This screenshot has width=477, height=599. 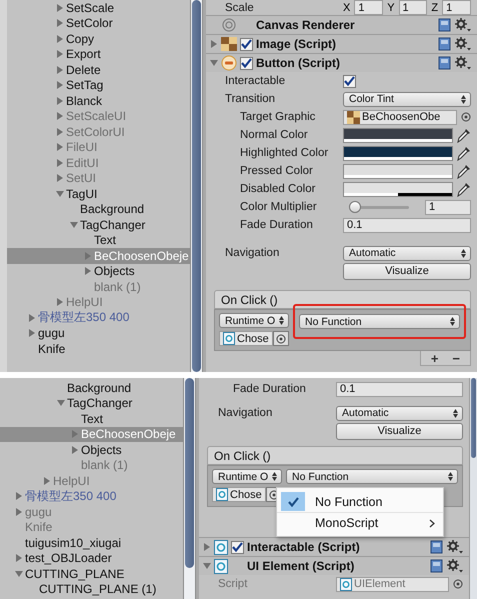 What do you see at coordinates (341, 24) in the screenshot?
I see `component-header: Canvas Renderer` at bounding box center [341, 24].